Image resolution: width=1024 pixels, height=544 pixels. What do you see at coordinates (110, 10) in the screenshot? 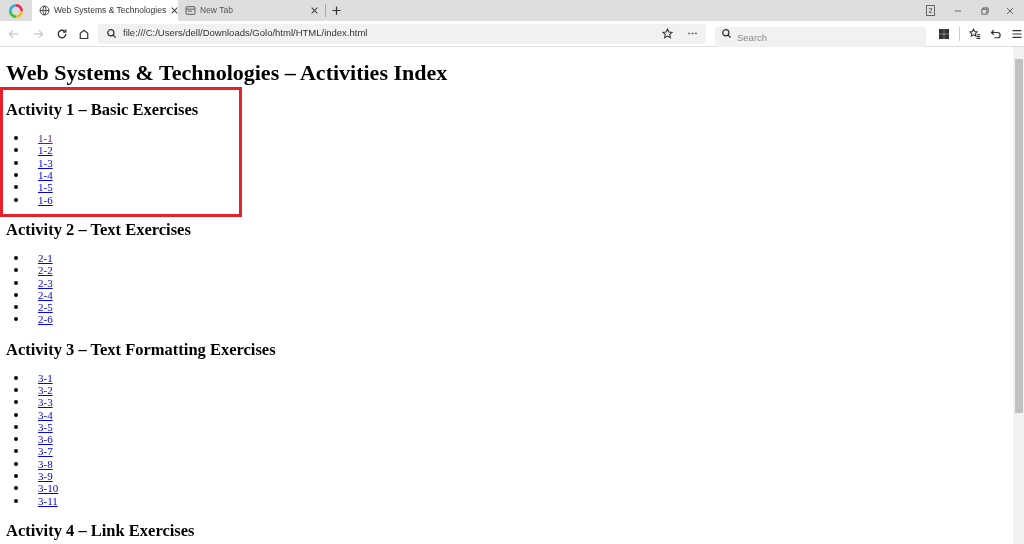
I see `tab-title: Web Systems & Technologies` at bounding box center [110, 10].